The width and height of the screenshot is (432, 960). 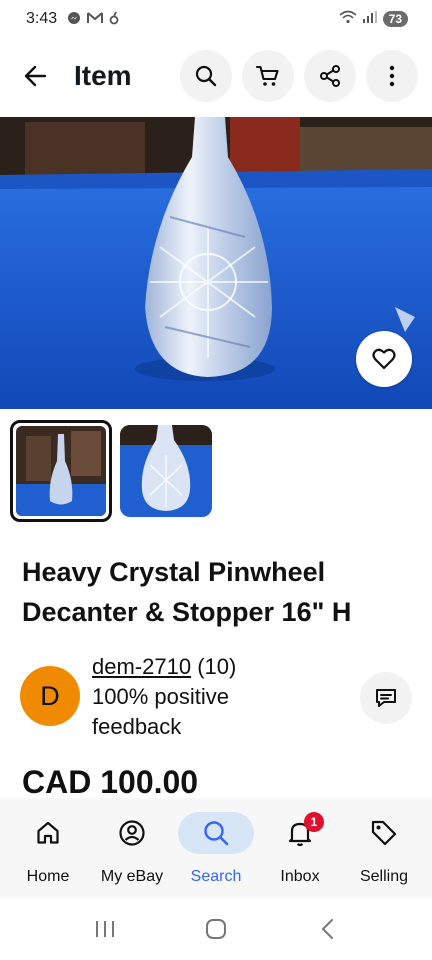 I want to click on recent-apps-button, so click(x=105, y=929).